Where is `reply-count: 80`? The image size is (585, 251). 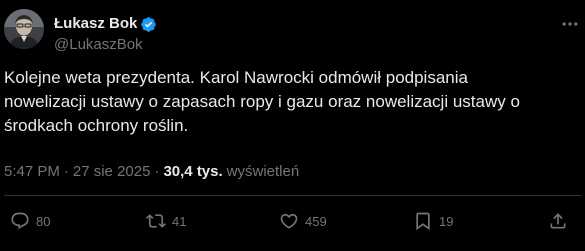
reply-count: 80 is located at coordinates (43, 221).